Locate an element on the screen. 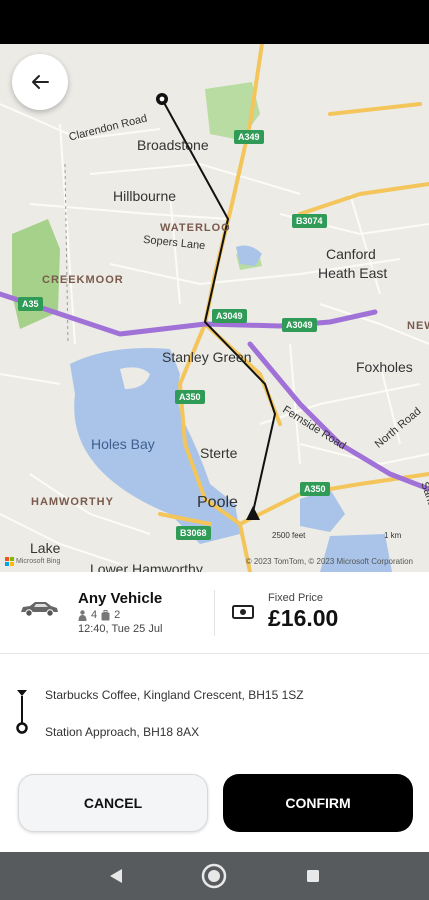 The width and height of the screenshot is (429, 900). luggage-count: 2 is located at coordinates (117, 615).